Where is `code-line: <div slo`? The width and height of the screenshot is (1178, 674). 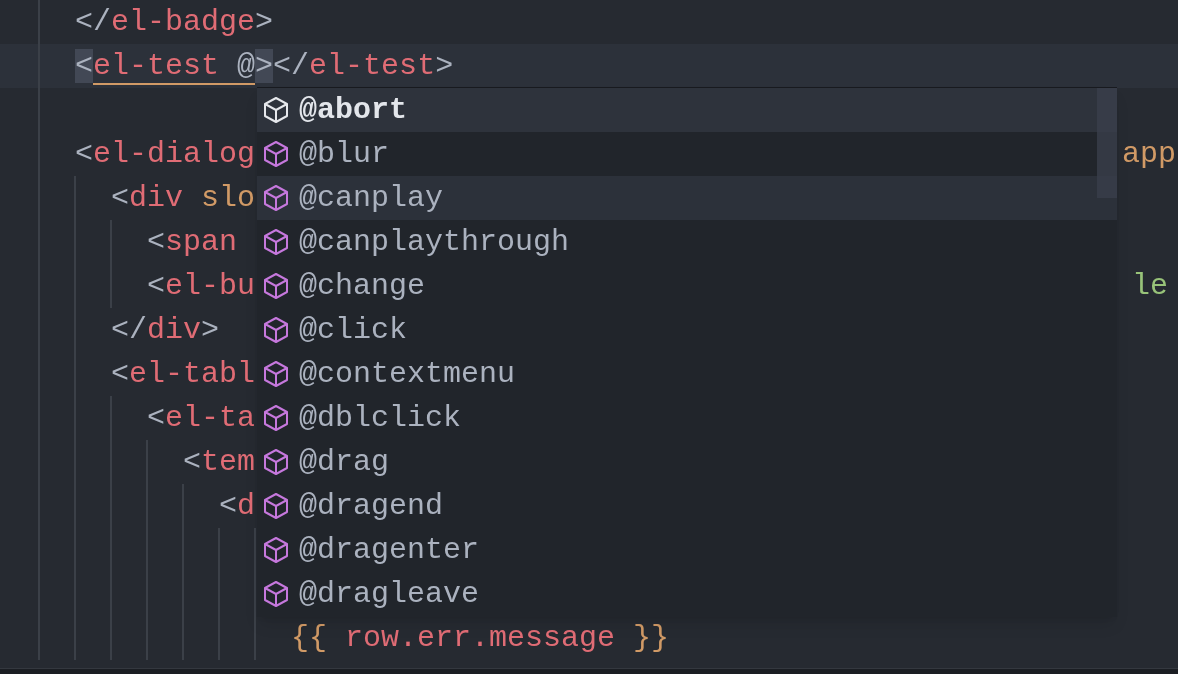
code-line: <div slo is located at coordinates (183, 198).